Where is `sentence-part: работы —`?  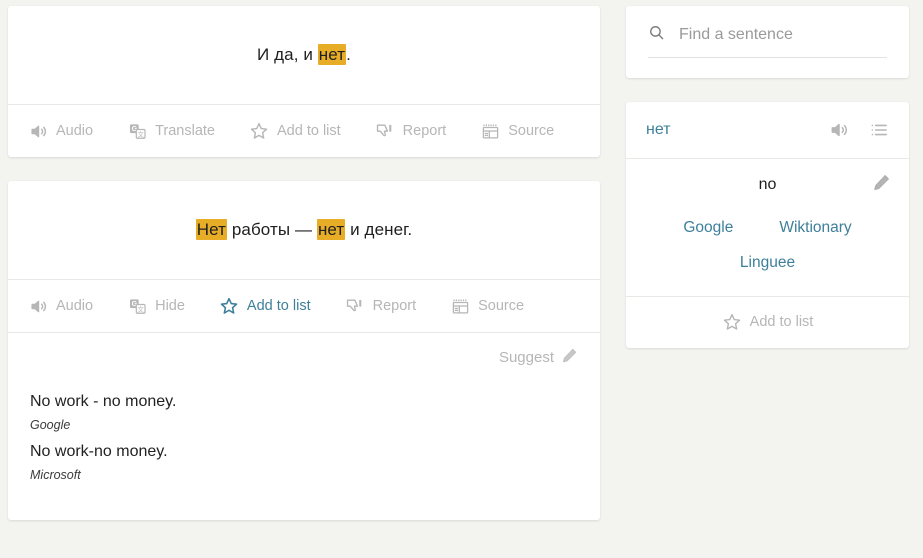
sentence-part: работы — is located at coordinates (272, 230).